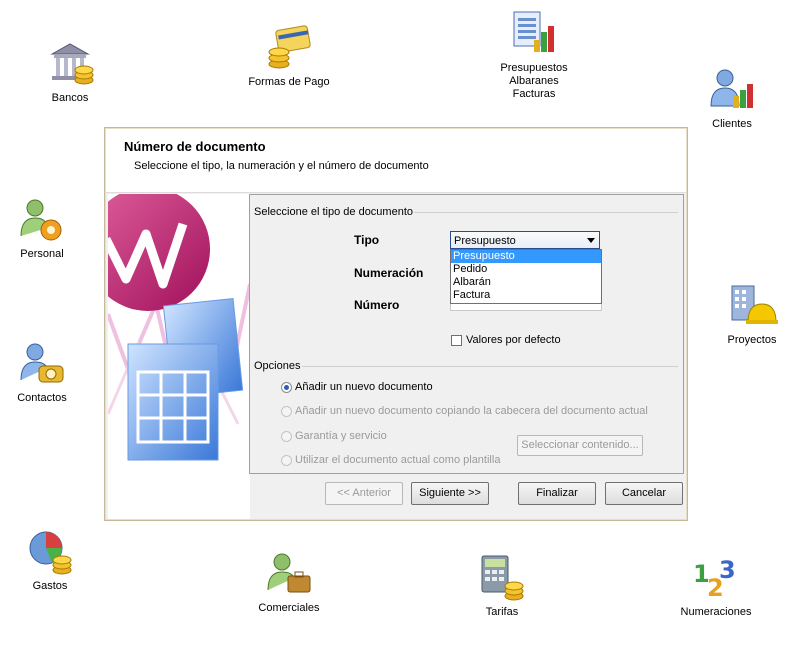 The height and width of the screenshot is (652, 804). I want to click on desktop-icon-contactos: Contactos, so click(42, 372).